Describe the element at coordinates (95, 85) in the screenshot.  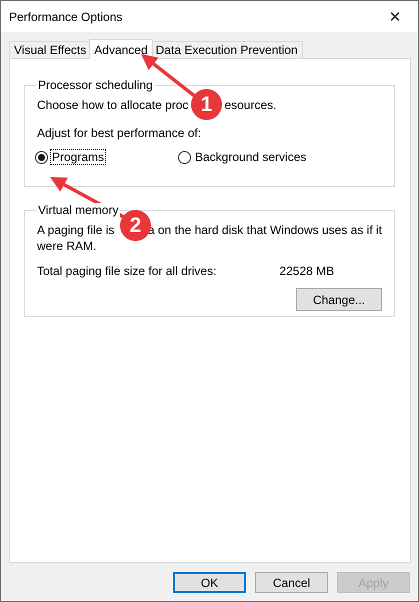
I see `group-legend: Processor scheduling` at that location.